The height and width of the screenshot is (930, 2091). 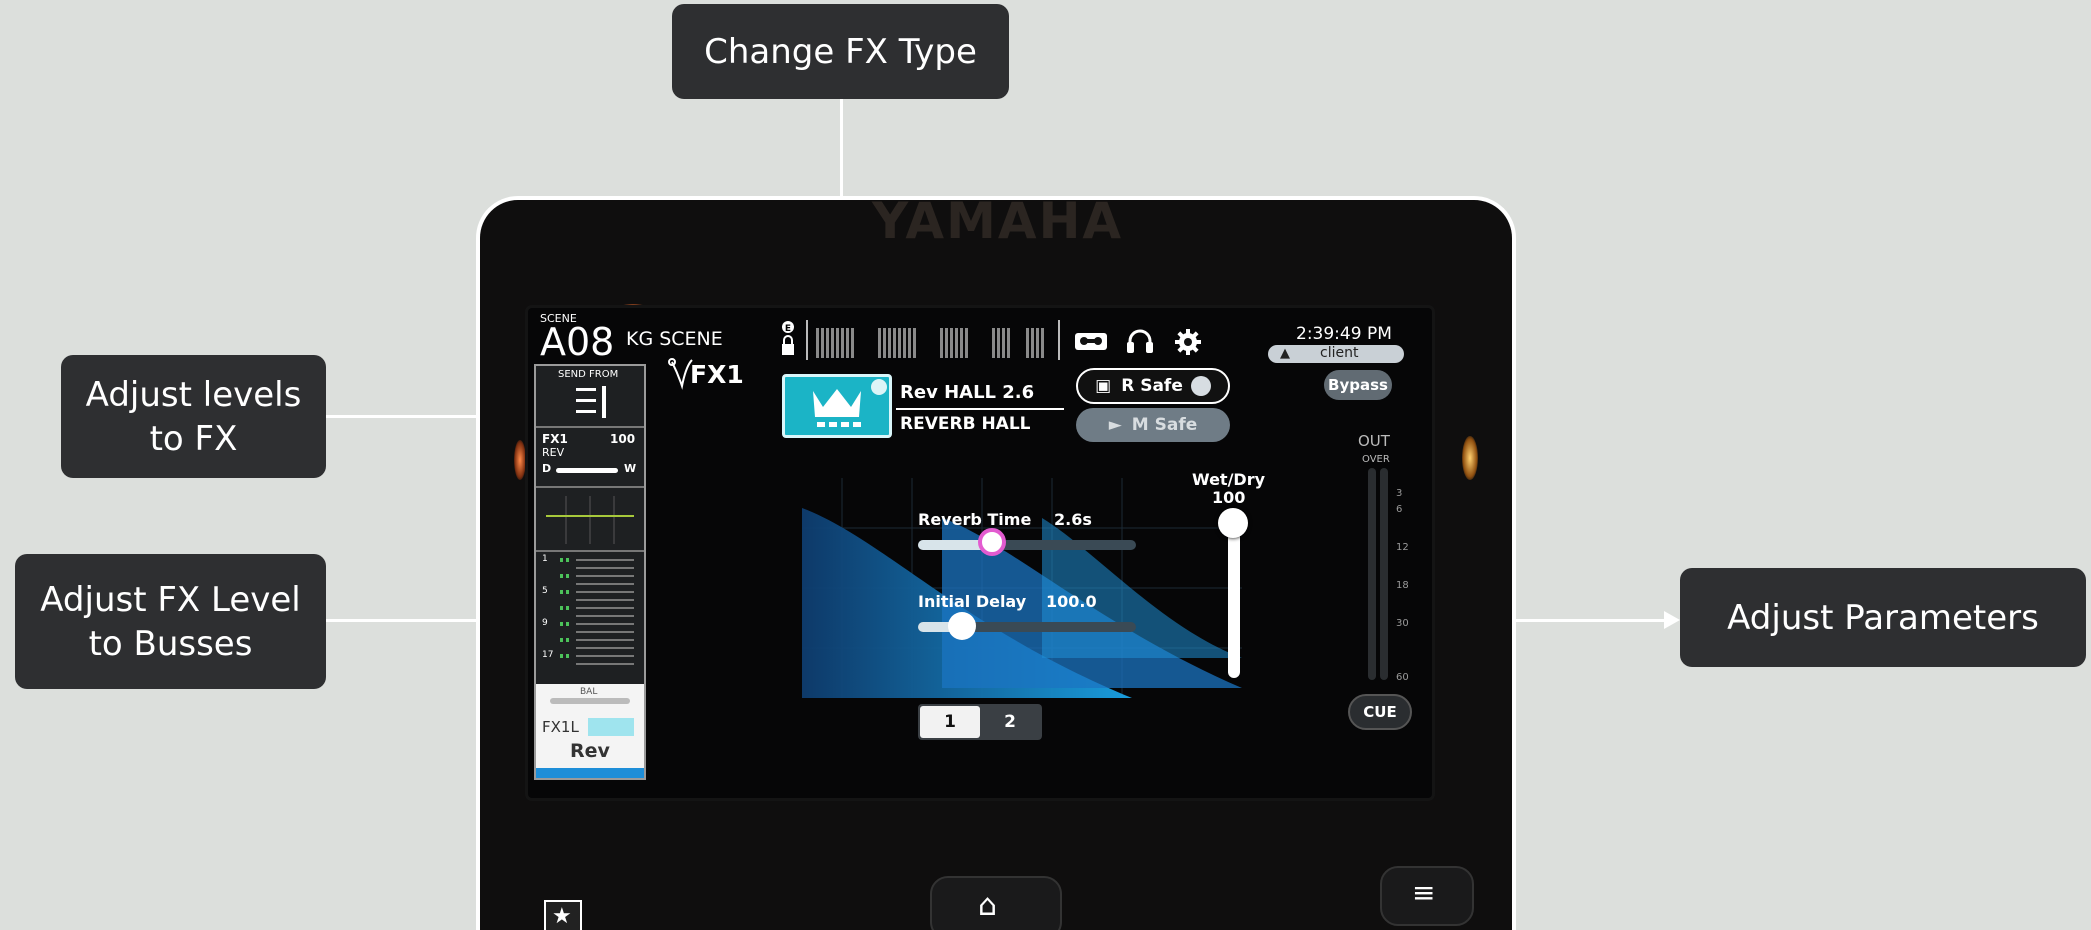 I want to click on callout-adjust-levels-line1: Adjust levels, so click(x=193, y=394).